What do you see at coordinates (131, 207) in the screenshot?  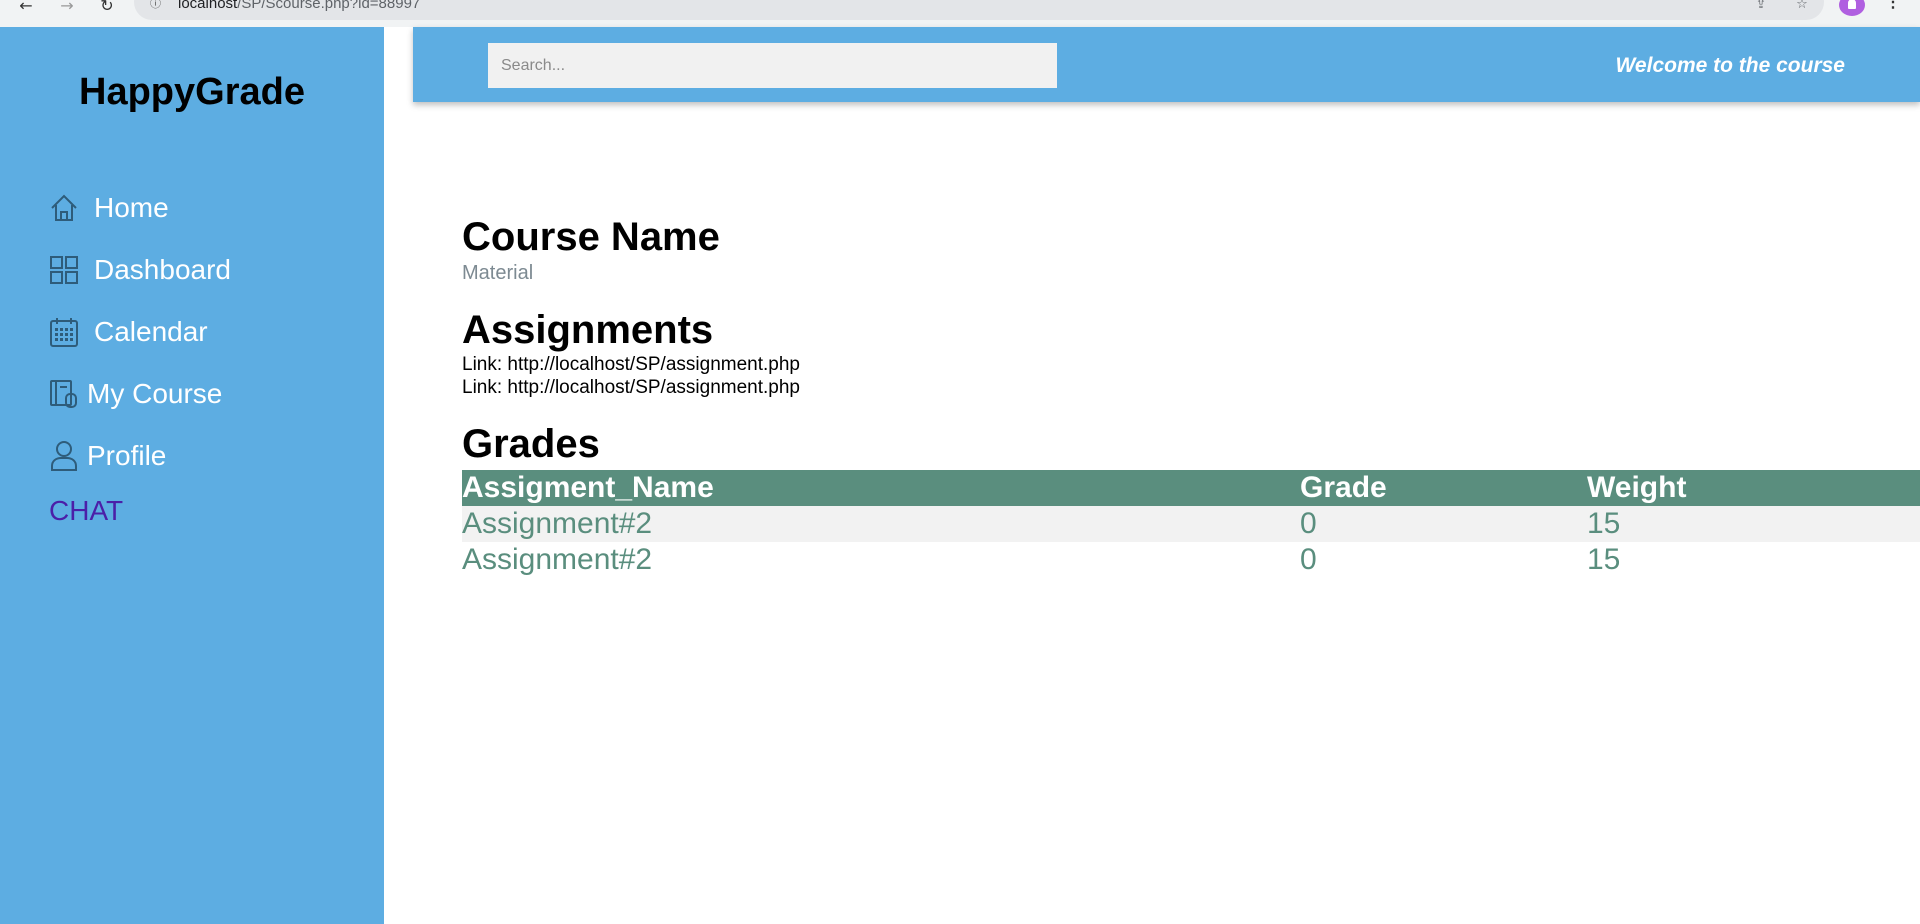 I see `sidebar-item-label: Home` at bounding box center [131, 207].